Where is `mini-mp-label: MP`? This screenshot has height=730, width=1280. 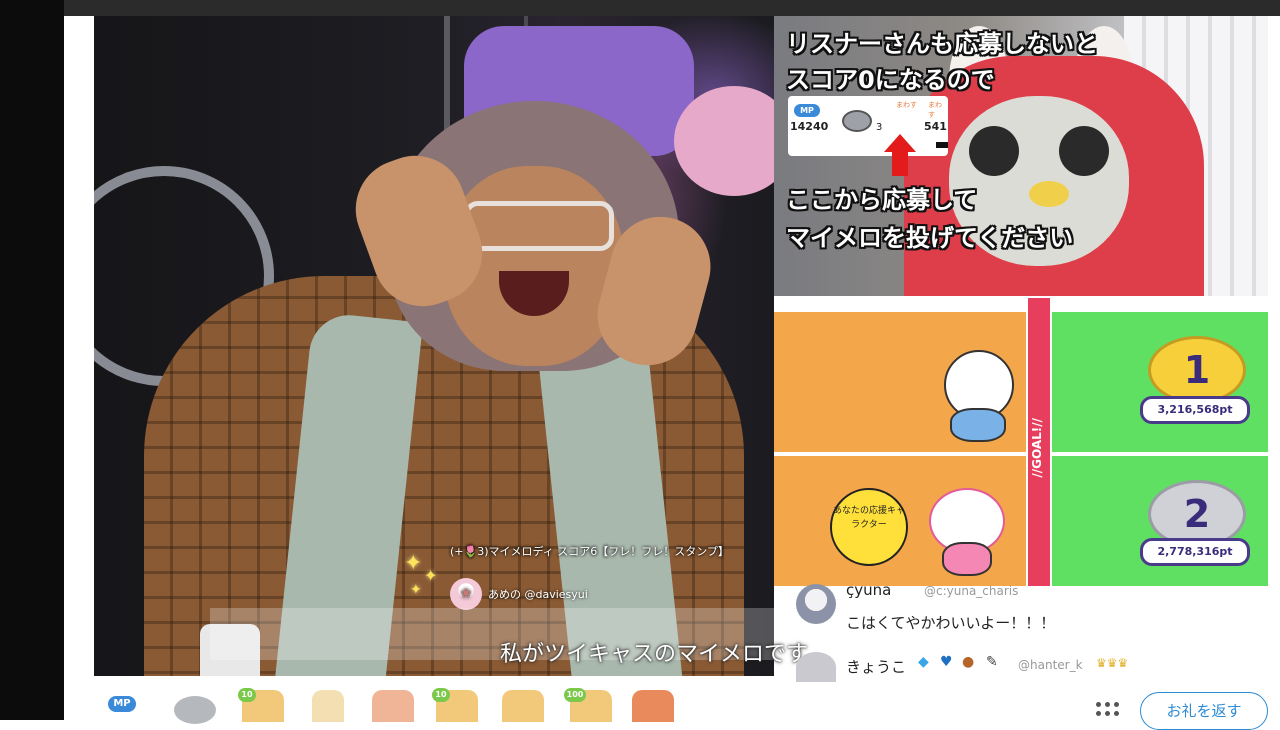
mini-mp-label: MP is located at coordinates (807, 110).